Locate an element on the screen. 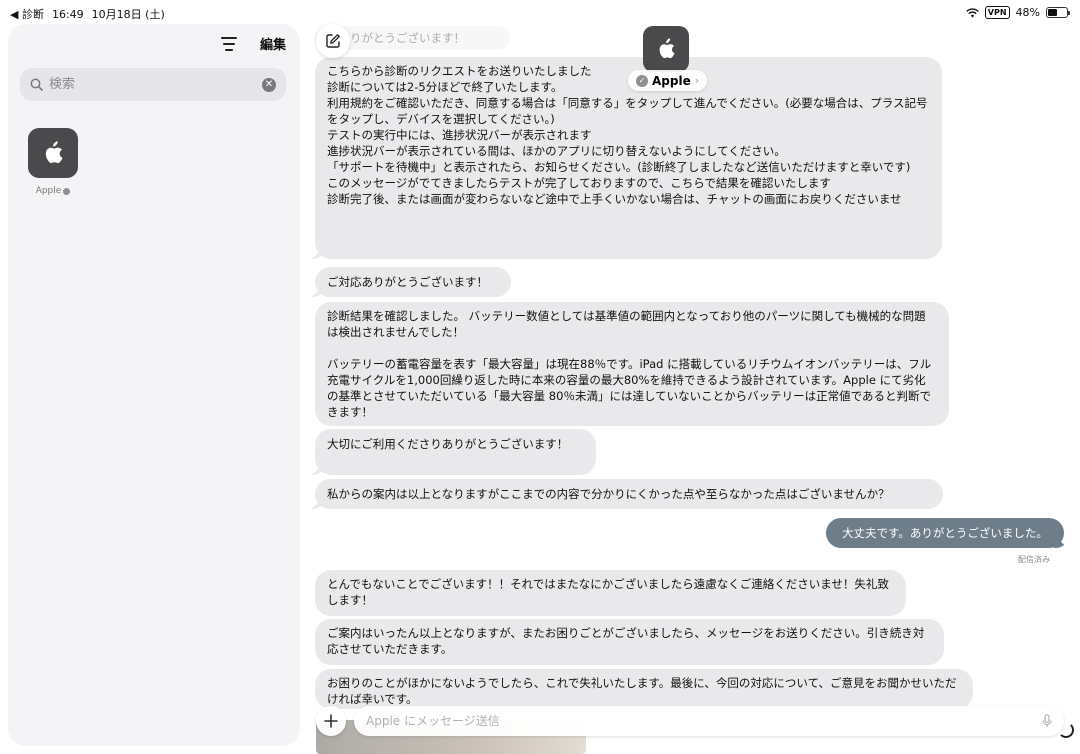 This screenshot has height=754, width=1080. status-time: 16:49 is located at coordinates (67, 14).